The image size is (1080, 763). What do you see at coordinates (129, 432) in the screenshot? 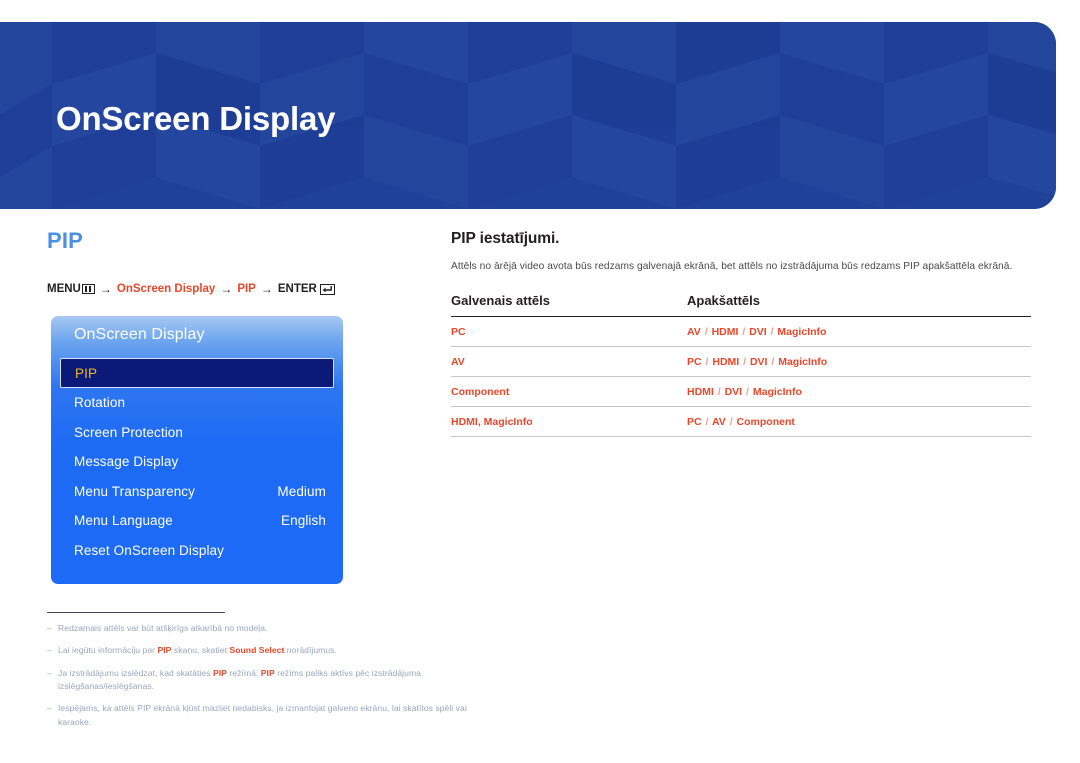
I see `osd-item-label: Screen Protection` at bounding box center [129, 432].